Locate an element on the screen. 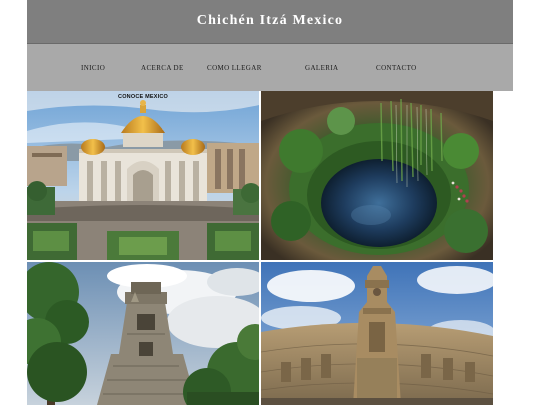 This screenshot has height=405, width=540. nav-item-como-llegar: COMO LLEGAR is located at coordinates (234, 68).